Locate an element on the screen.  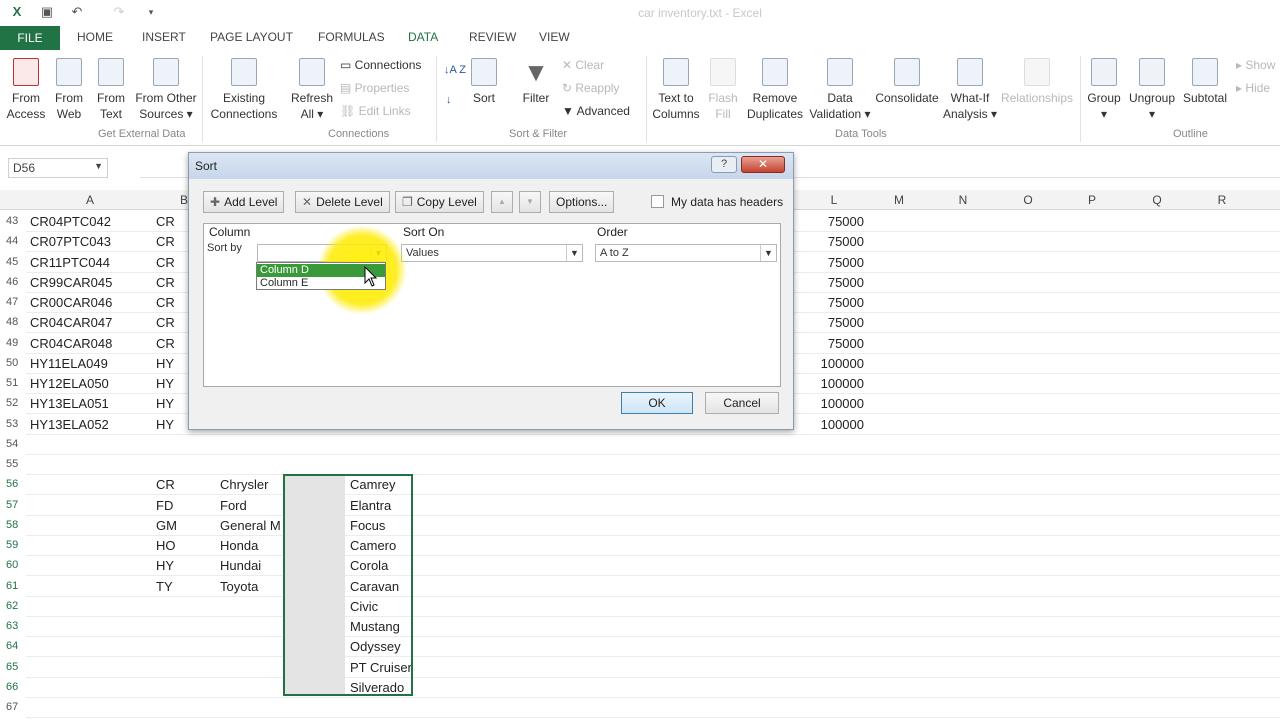
move-down-button: ▼ is located at coordinates (530, 202).